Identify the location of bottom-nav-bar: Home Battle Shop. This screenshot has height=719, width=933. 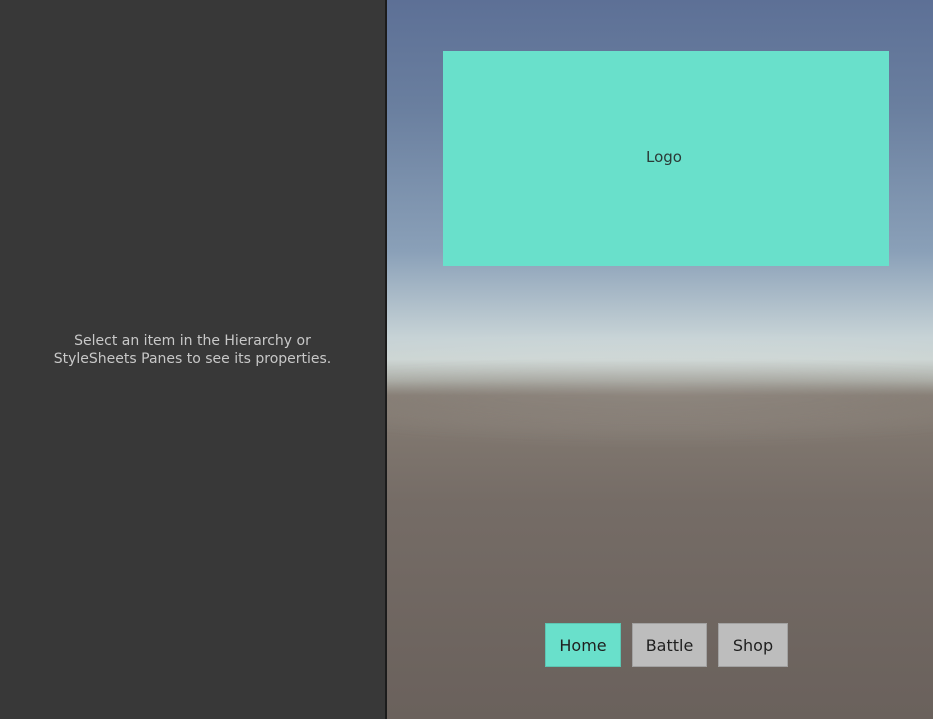
(666, 645).